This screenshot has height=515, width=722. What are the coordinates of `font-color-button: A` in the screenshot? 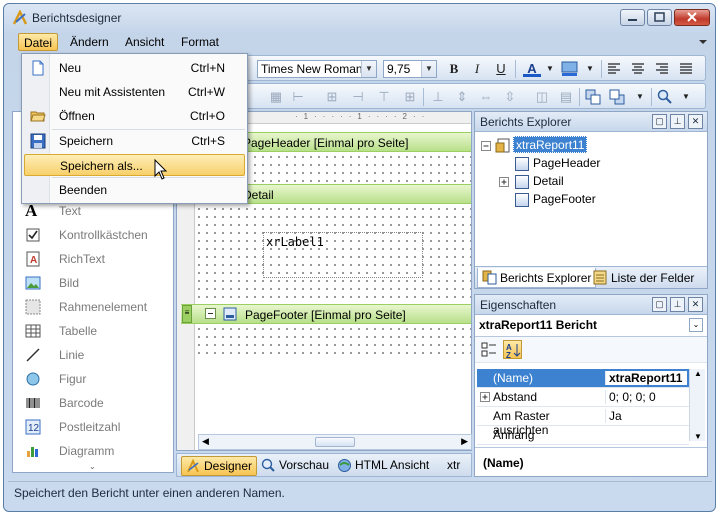 It's located at (532, 68).